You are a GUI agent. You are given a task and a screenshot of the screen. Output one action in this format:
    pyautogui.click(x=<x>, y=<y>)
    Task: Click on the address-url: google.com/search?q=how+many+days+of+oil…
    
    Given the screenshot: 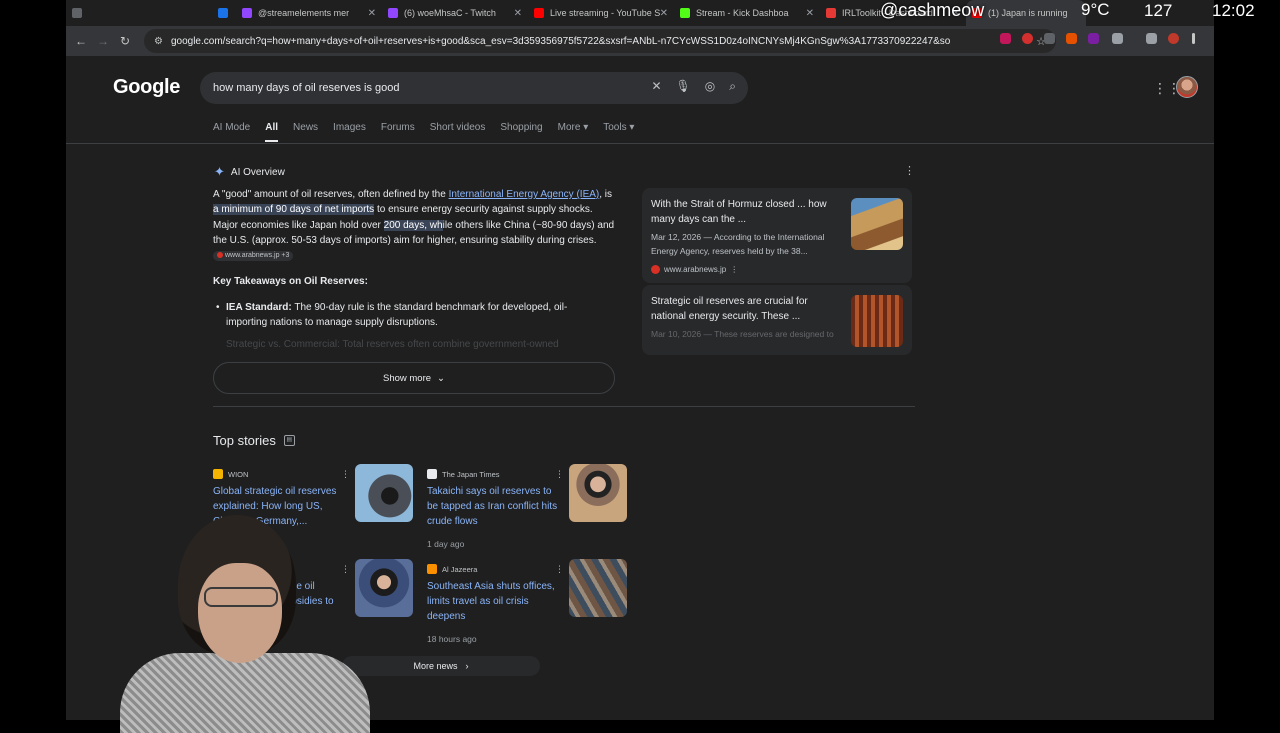 What is the action you would take?
    pyautogui.click(x=561, y=41)
    